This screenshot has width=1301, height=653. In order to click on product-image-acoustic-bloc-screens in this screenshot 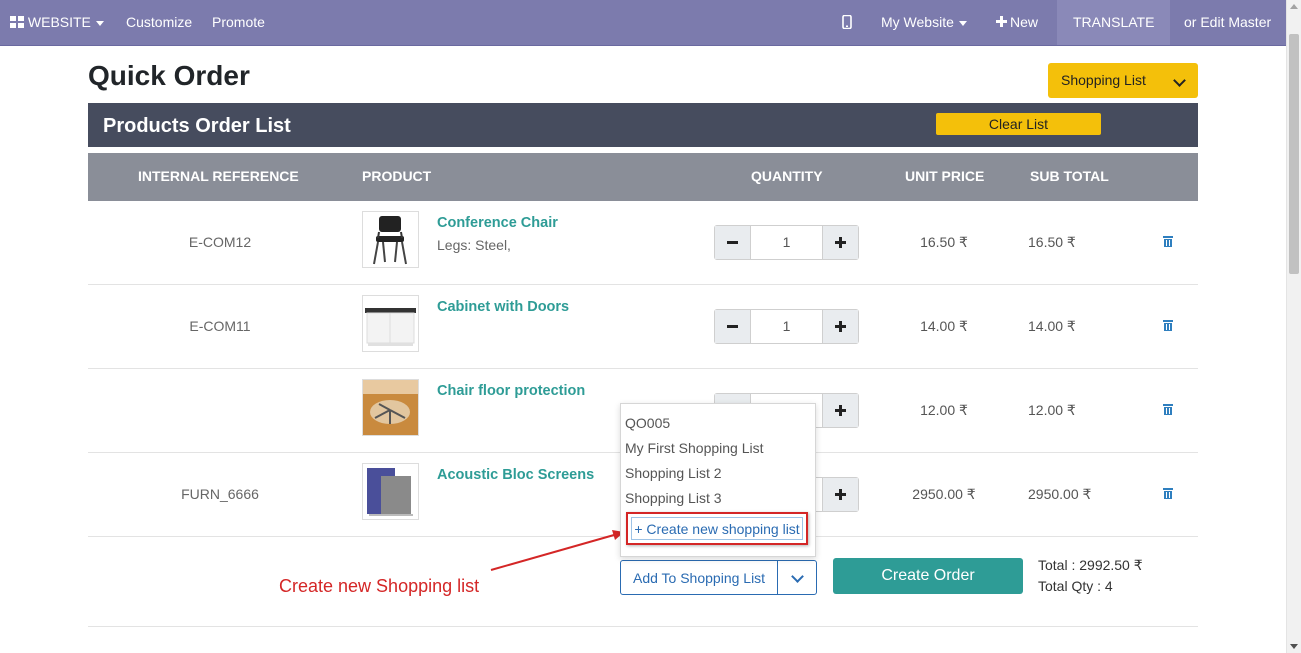, I will do `click(390, 491)`.